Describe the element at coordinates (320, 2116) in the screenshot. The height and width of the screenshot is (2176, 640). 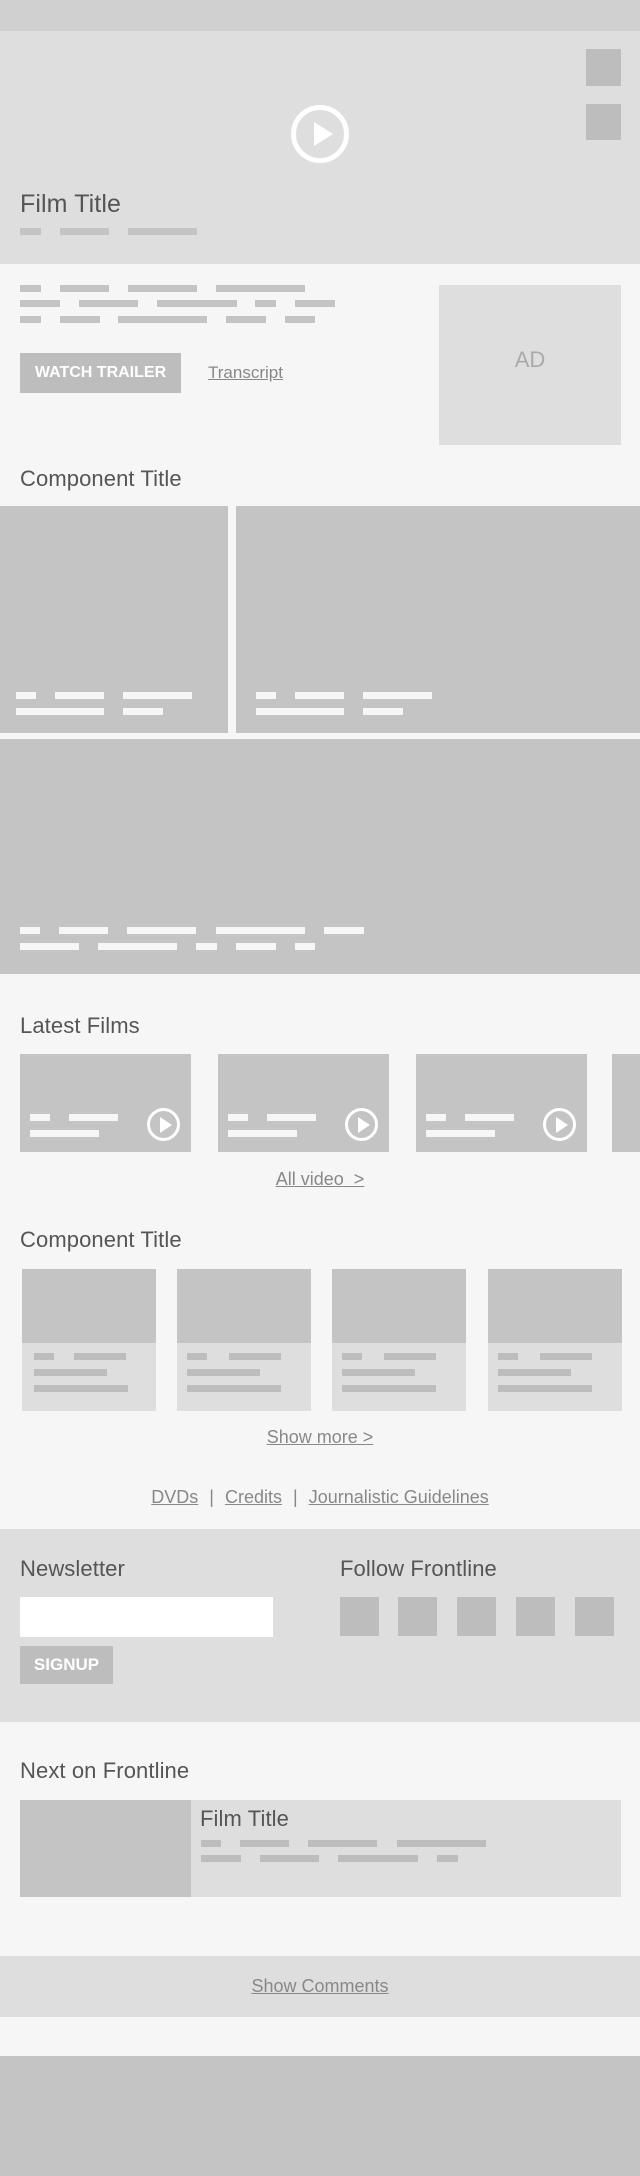
I see `page-footer` at that location.